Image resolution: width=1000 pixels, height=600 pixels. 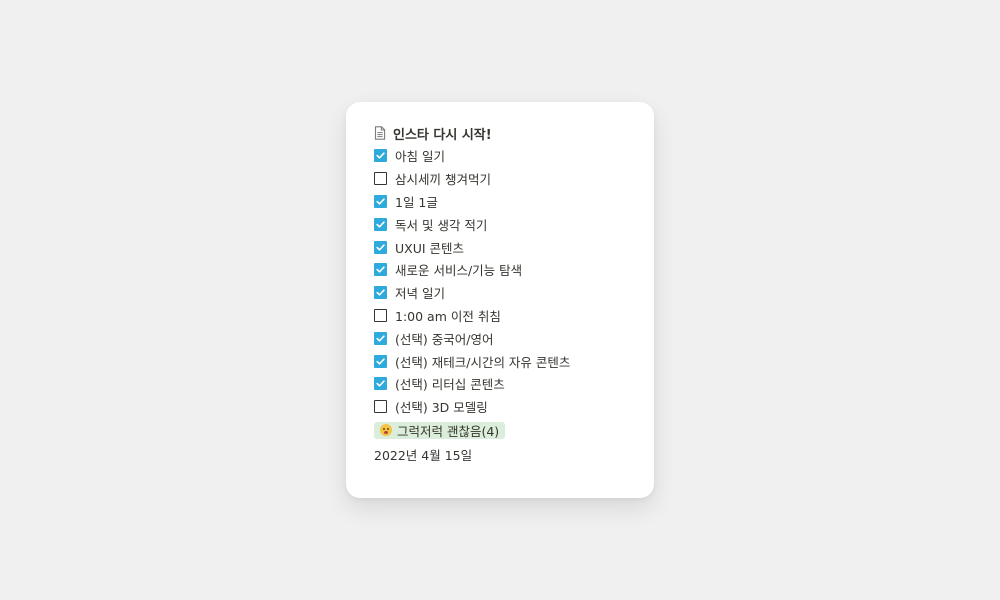 What do you see at coordinates (459, 271) in the screenshot?
I see `checklist-item-label: 새로운 서비스/기능 탐색` at bounding box center [459, 271].